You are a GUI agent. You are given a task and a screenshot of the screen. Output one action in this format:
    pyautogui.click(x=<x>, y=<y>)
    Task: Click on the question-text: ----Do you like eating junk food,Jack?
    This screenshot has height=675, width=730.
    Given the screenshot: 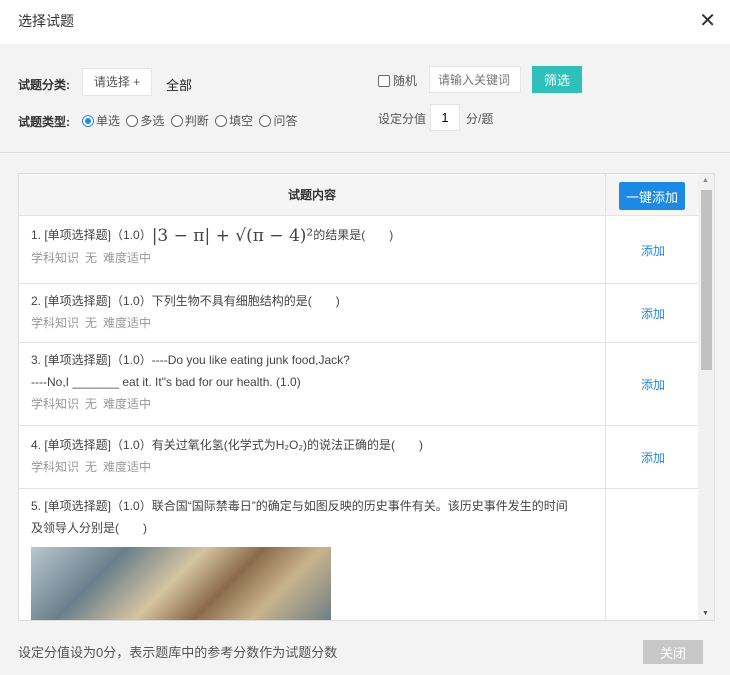 What is the action you would take?
    pyautogui.click(x=250, y=360)
    